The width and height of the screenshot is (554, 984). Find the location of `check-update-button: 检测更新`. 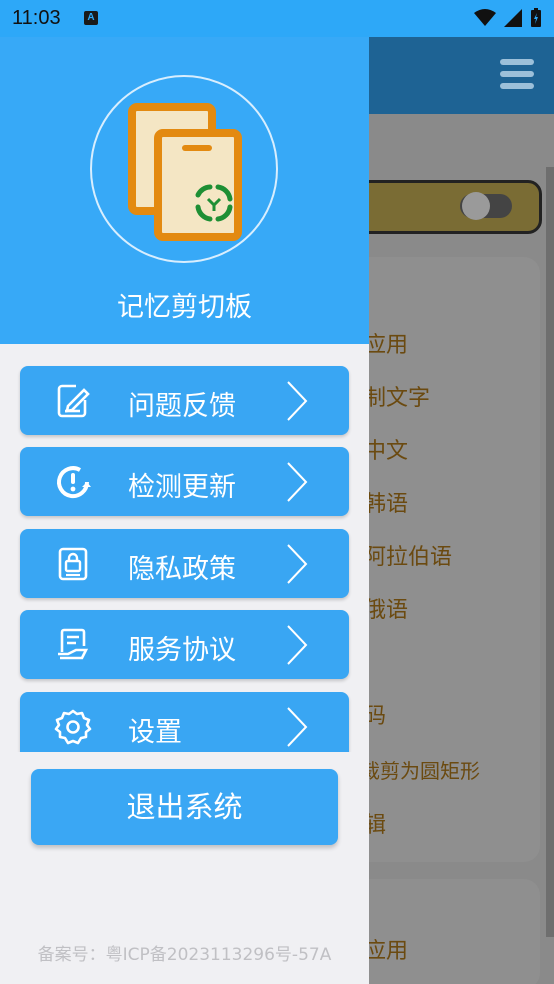

check-update-button: 检测更新 is located at coordinates (184, 481).